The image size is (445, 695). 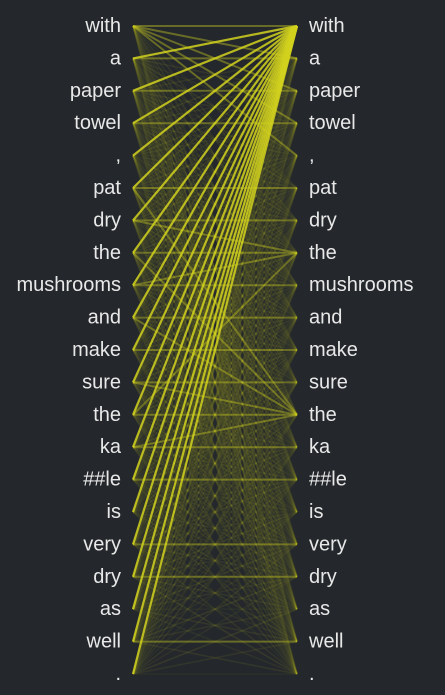 What do you see at coordinates (103, 642) in the screenshot?
I see `left-token-label: well` at bounding box center [103, 642].